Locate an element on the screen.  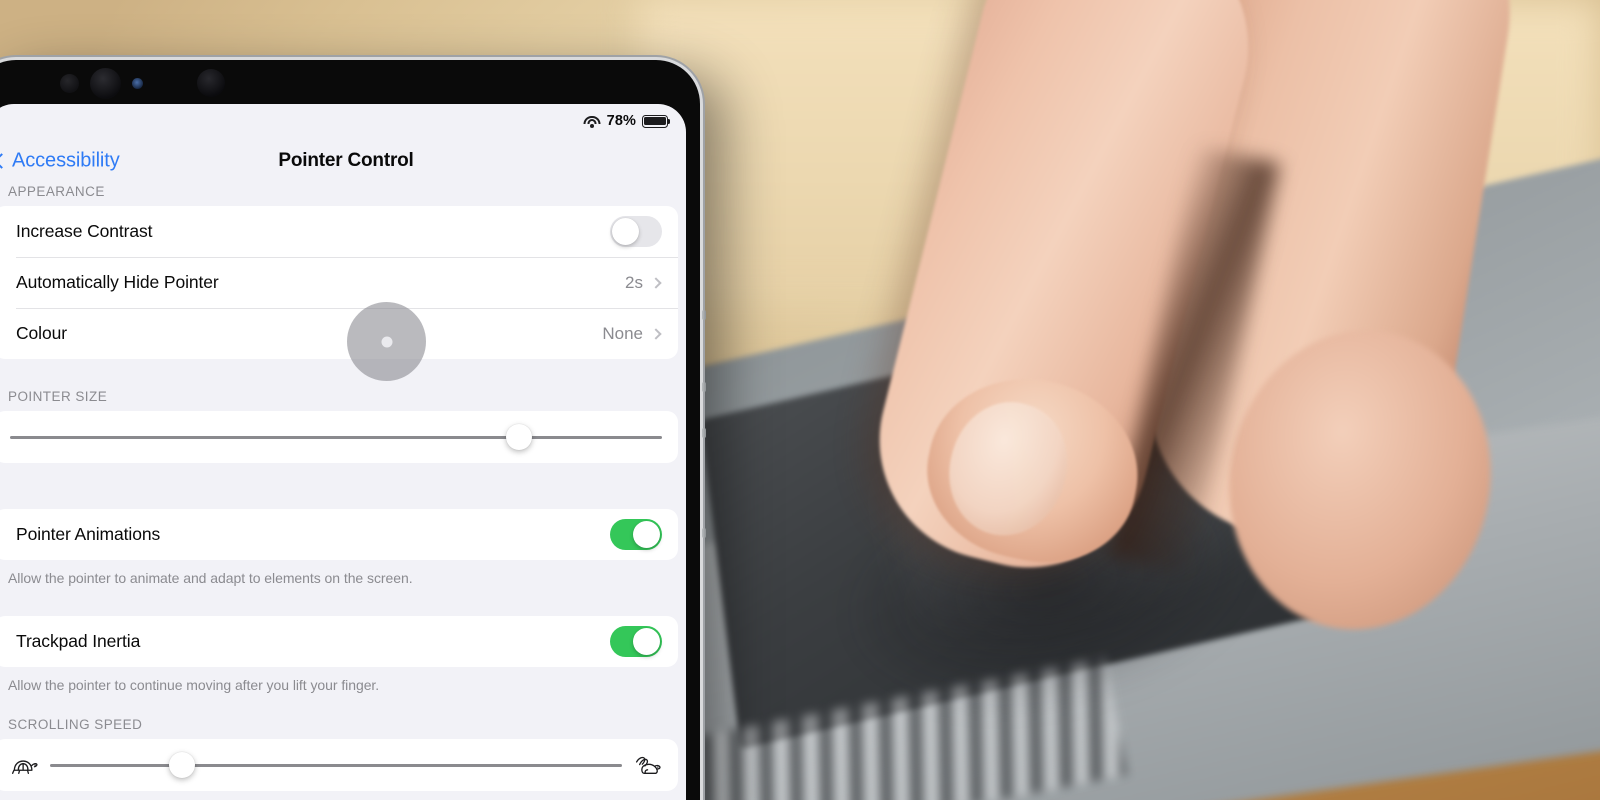
page-title: Pointer Control is located at coordinates (346, 160).